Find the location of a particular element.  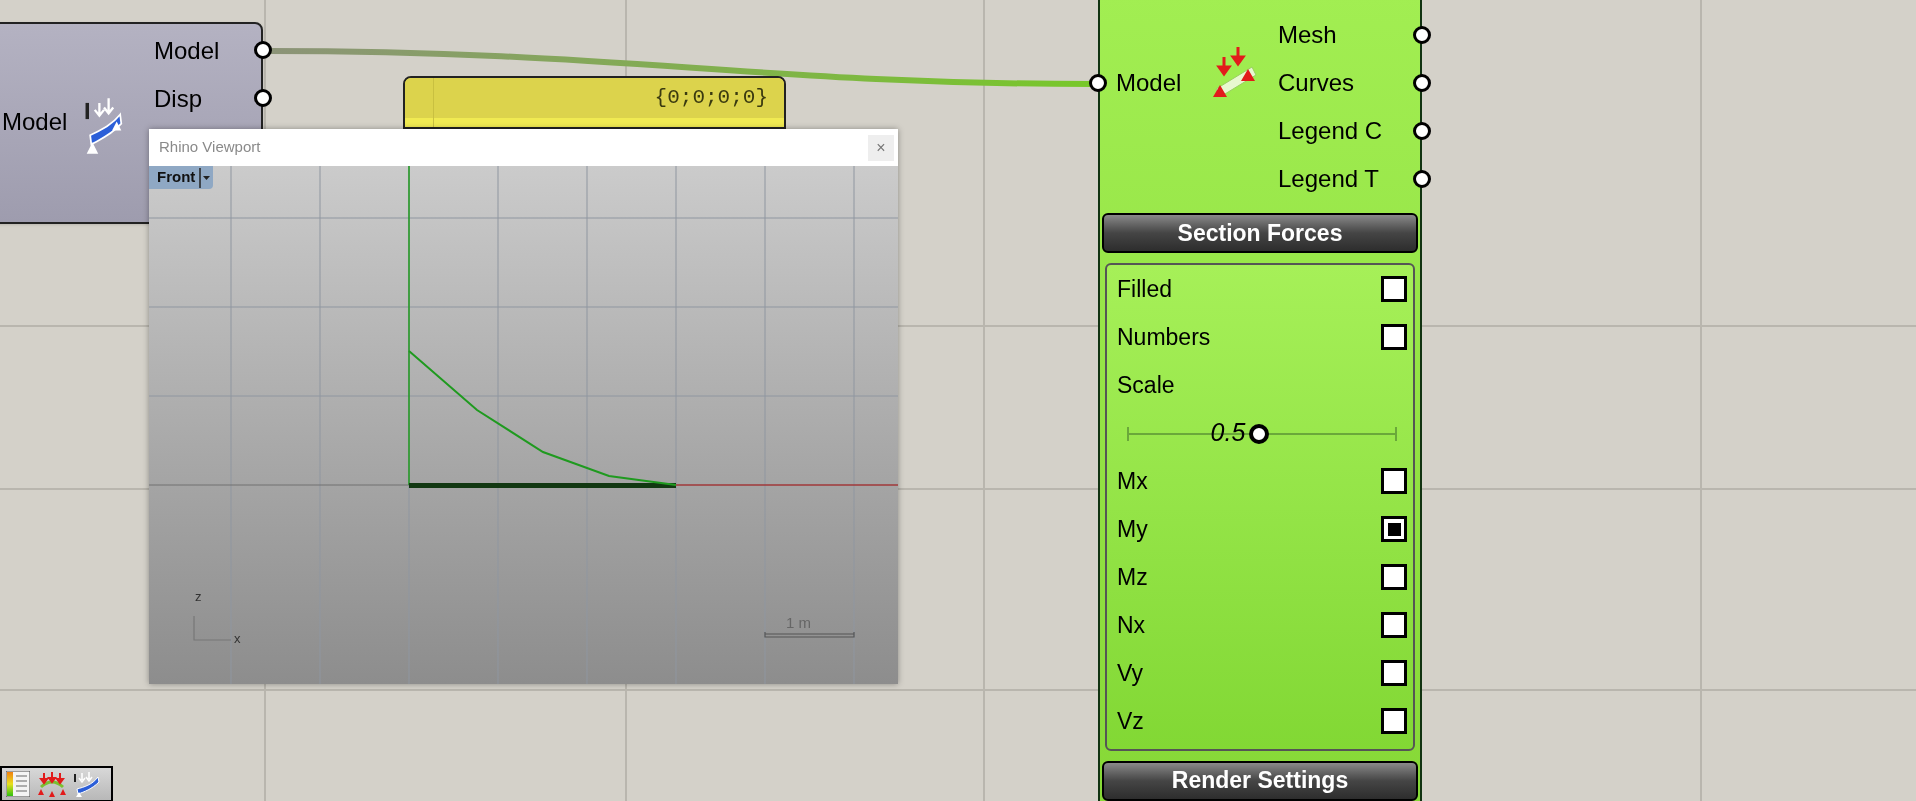

panel-value: {0;0;0;0} is located at coordinates (711, 98).